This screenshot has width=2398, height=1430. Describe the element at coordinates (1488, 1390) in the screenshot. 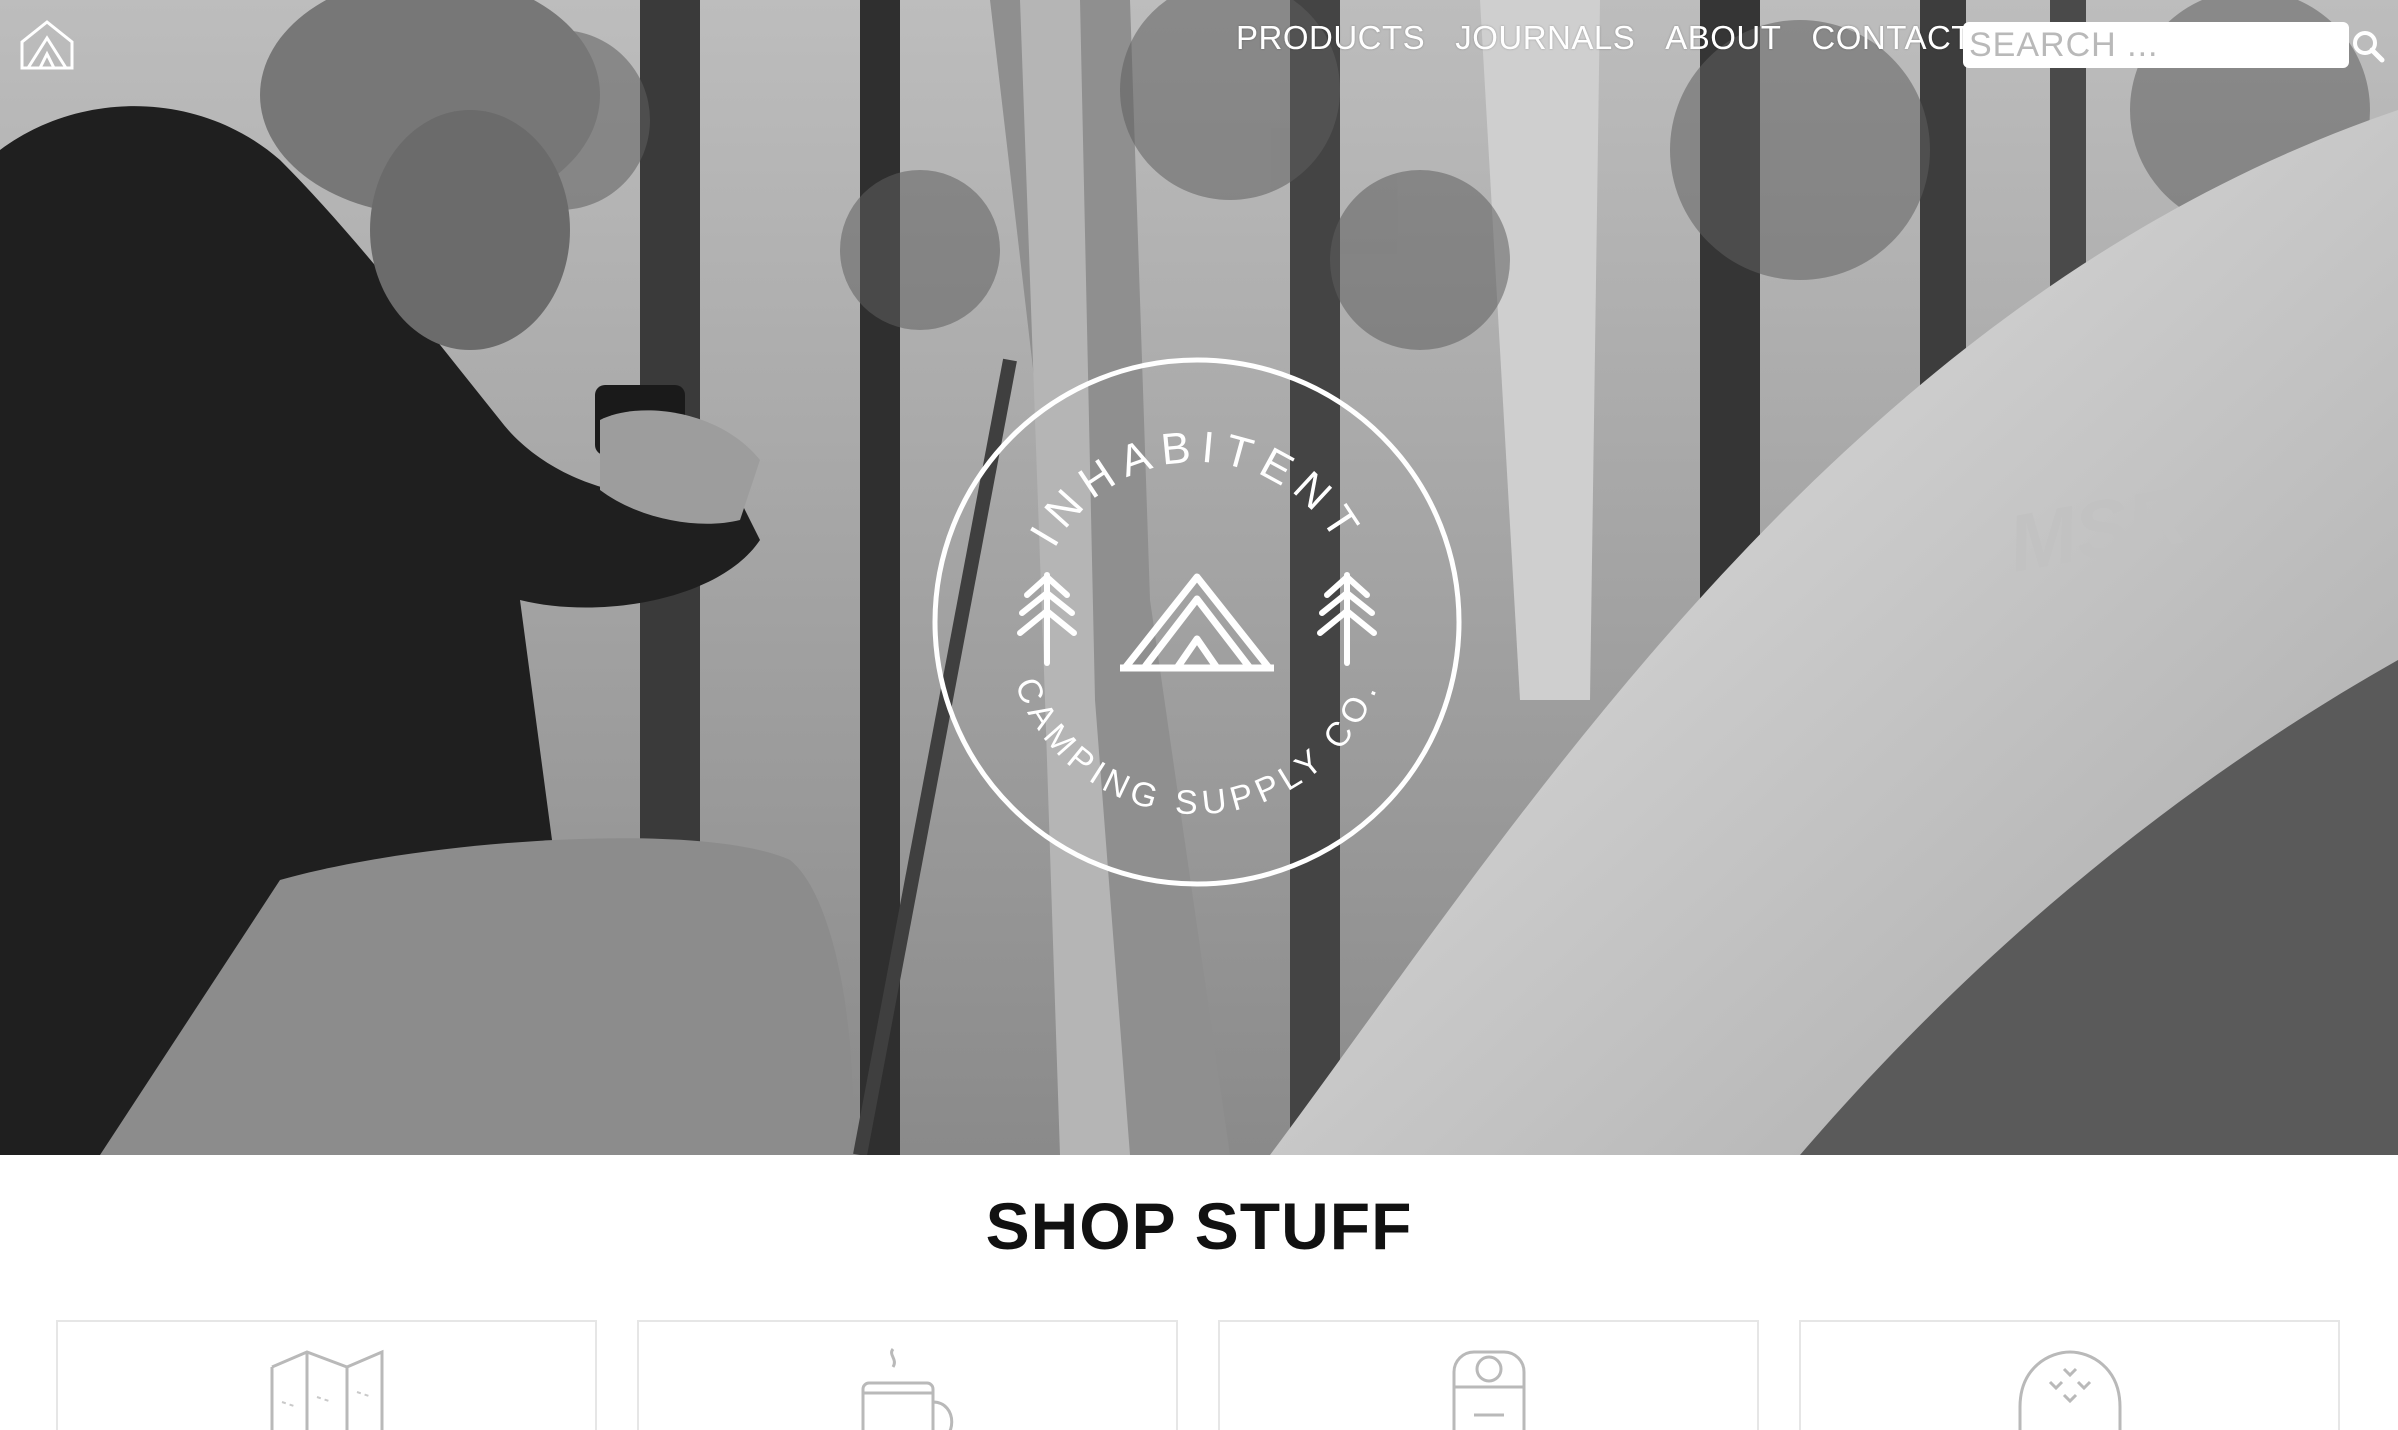

I see `sleeping-bag-icon` at that location.